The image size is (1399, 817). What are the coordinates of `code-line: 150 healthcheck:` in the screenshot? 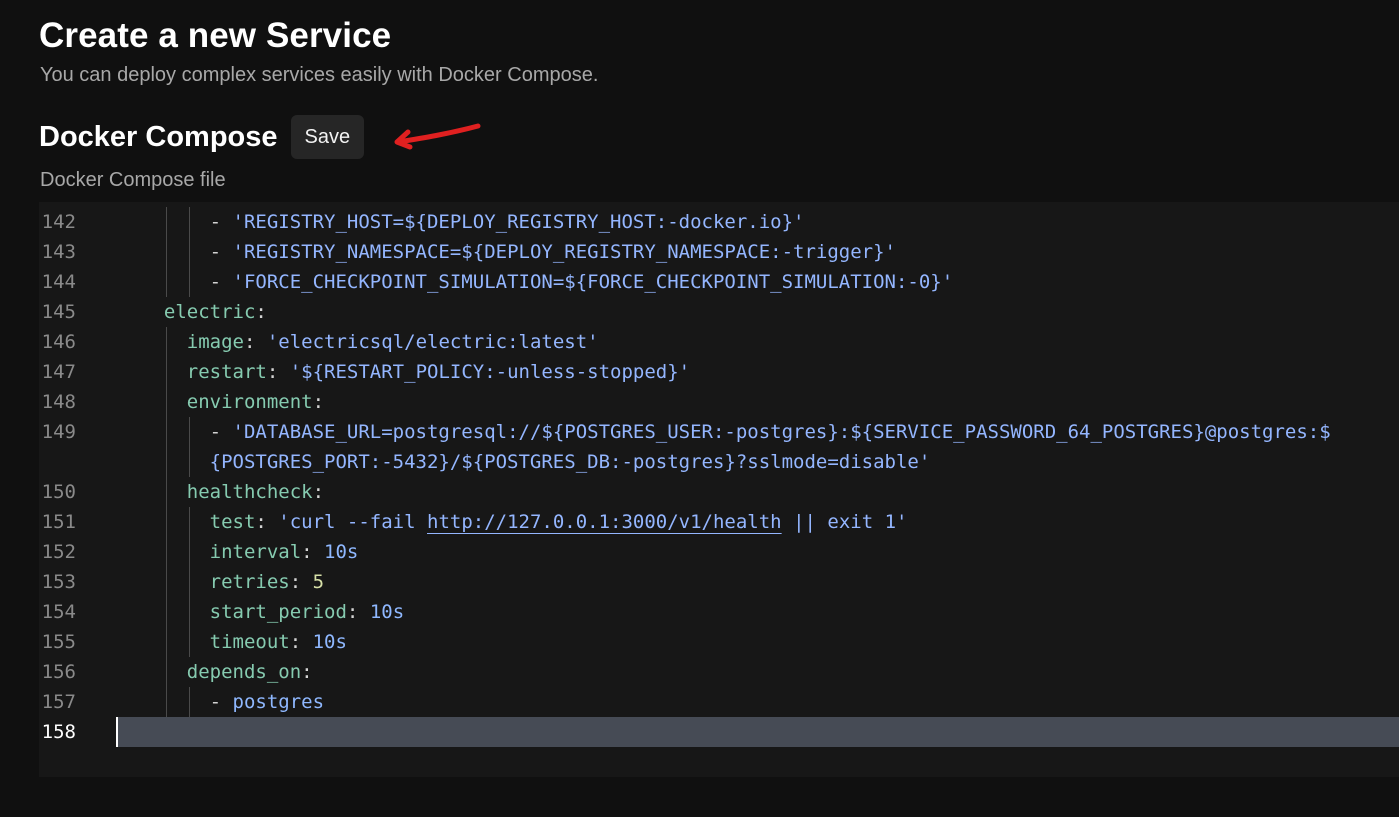 It's located at (719, 492).